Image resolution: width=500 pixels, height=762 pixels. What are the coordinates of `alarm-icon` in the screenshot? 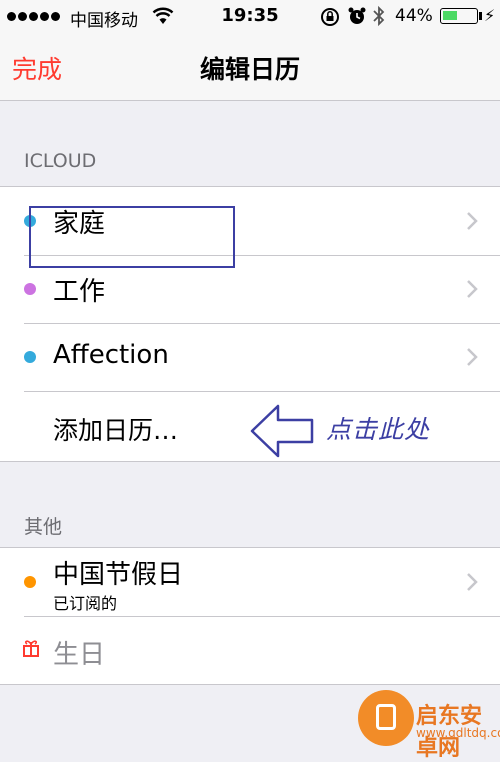 It's located at (357, 15).